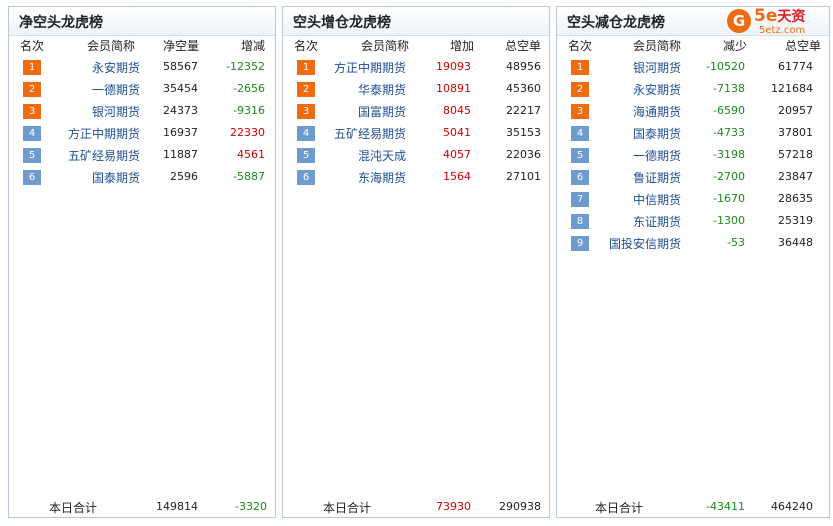 The image size is (833, 526). Describe the element at coordinates (252, 46) in the screenshot. I see `col-change: 增减` at that location.